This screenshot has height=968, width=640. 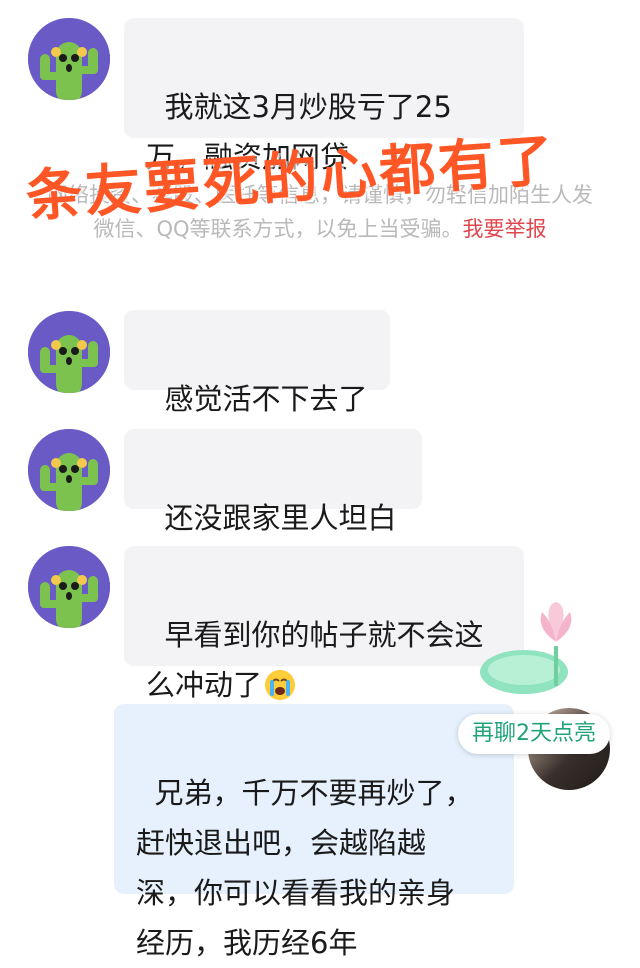 What do you see at coordinates (266, 399) in the screenshot?
I see `message-text: 感觉活不下去了` at bounding box center [266, 399].